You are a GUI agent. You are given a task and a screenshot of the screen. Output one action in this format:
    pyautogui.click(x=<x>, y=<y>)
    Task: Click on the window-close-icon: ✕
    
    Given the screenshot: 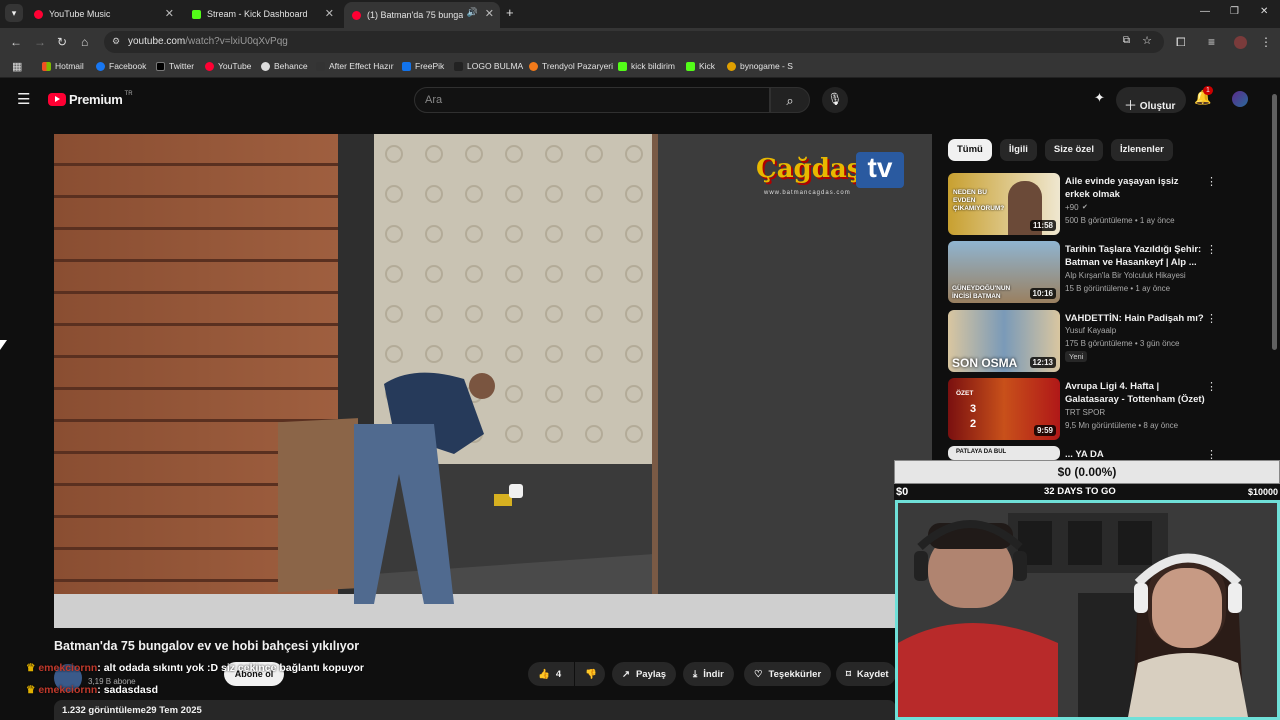 What is the action you would take?
    pyautogui.click(x=1264, y=11)
    